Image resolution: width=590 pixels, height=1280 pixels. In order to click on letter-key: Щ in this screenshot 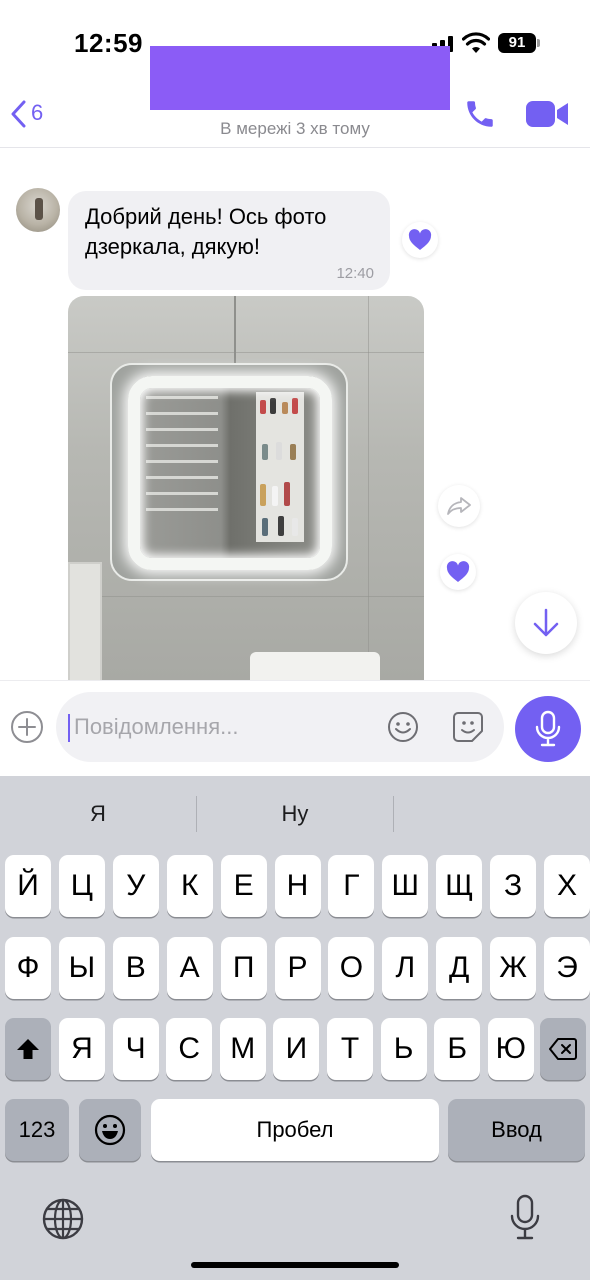, I will do `click(459, 886)`.